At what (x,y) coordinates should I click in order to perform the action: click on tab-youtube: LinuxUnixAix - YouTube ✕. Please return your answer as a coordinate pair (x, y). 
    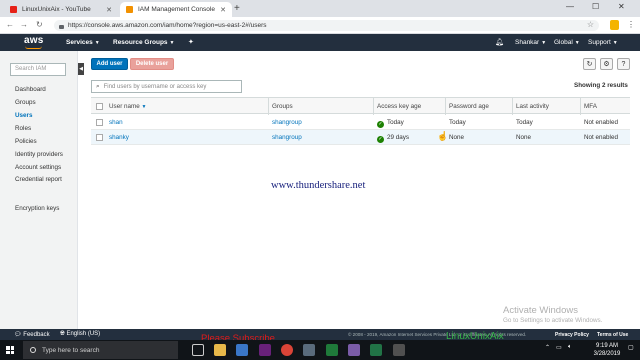
    Looking at the image, I should click on (61, 9).